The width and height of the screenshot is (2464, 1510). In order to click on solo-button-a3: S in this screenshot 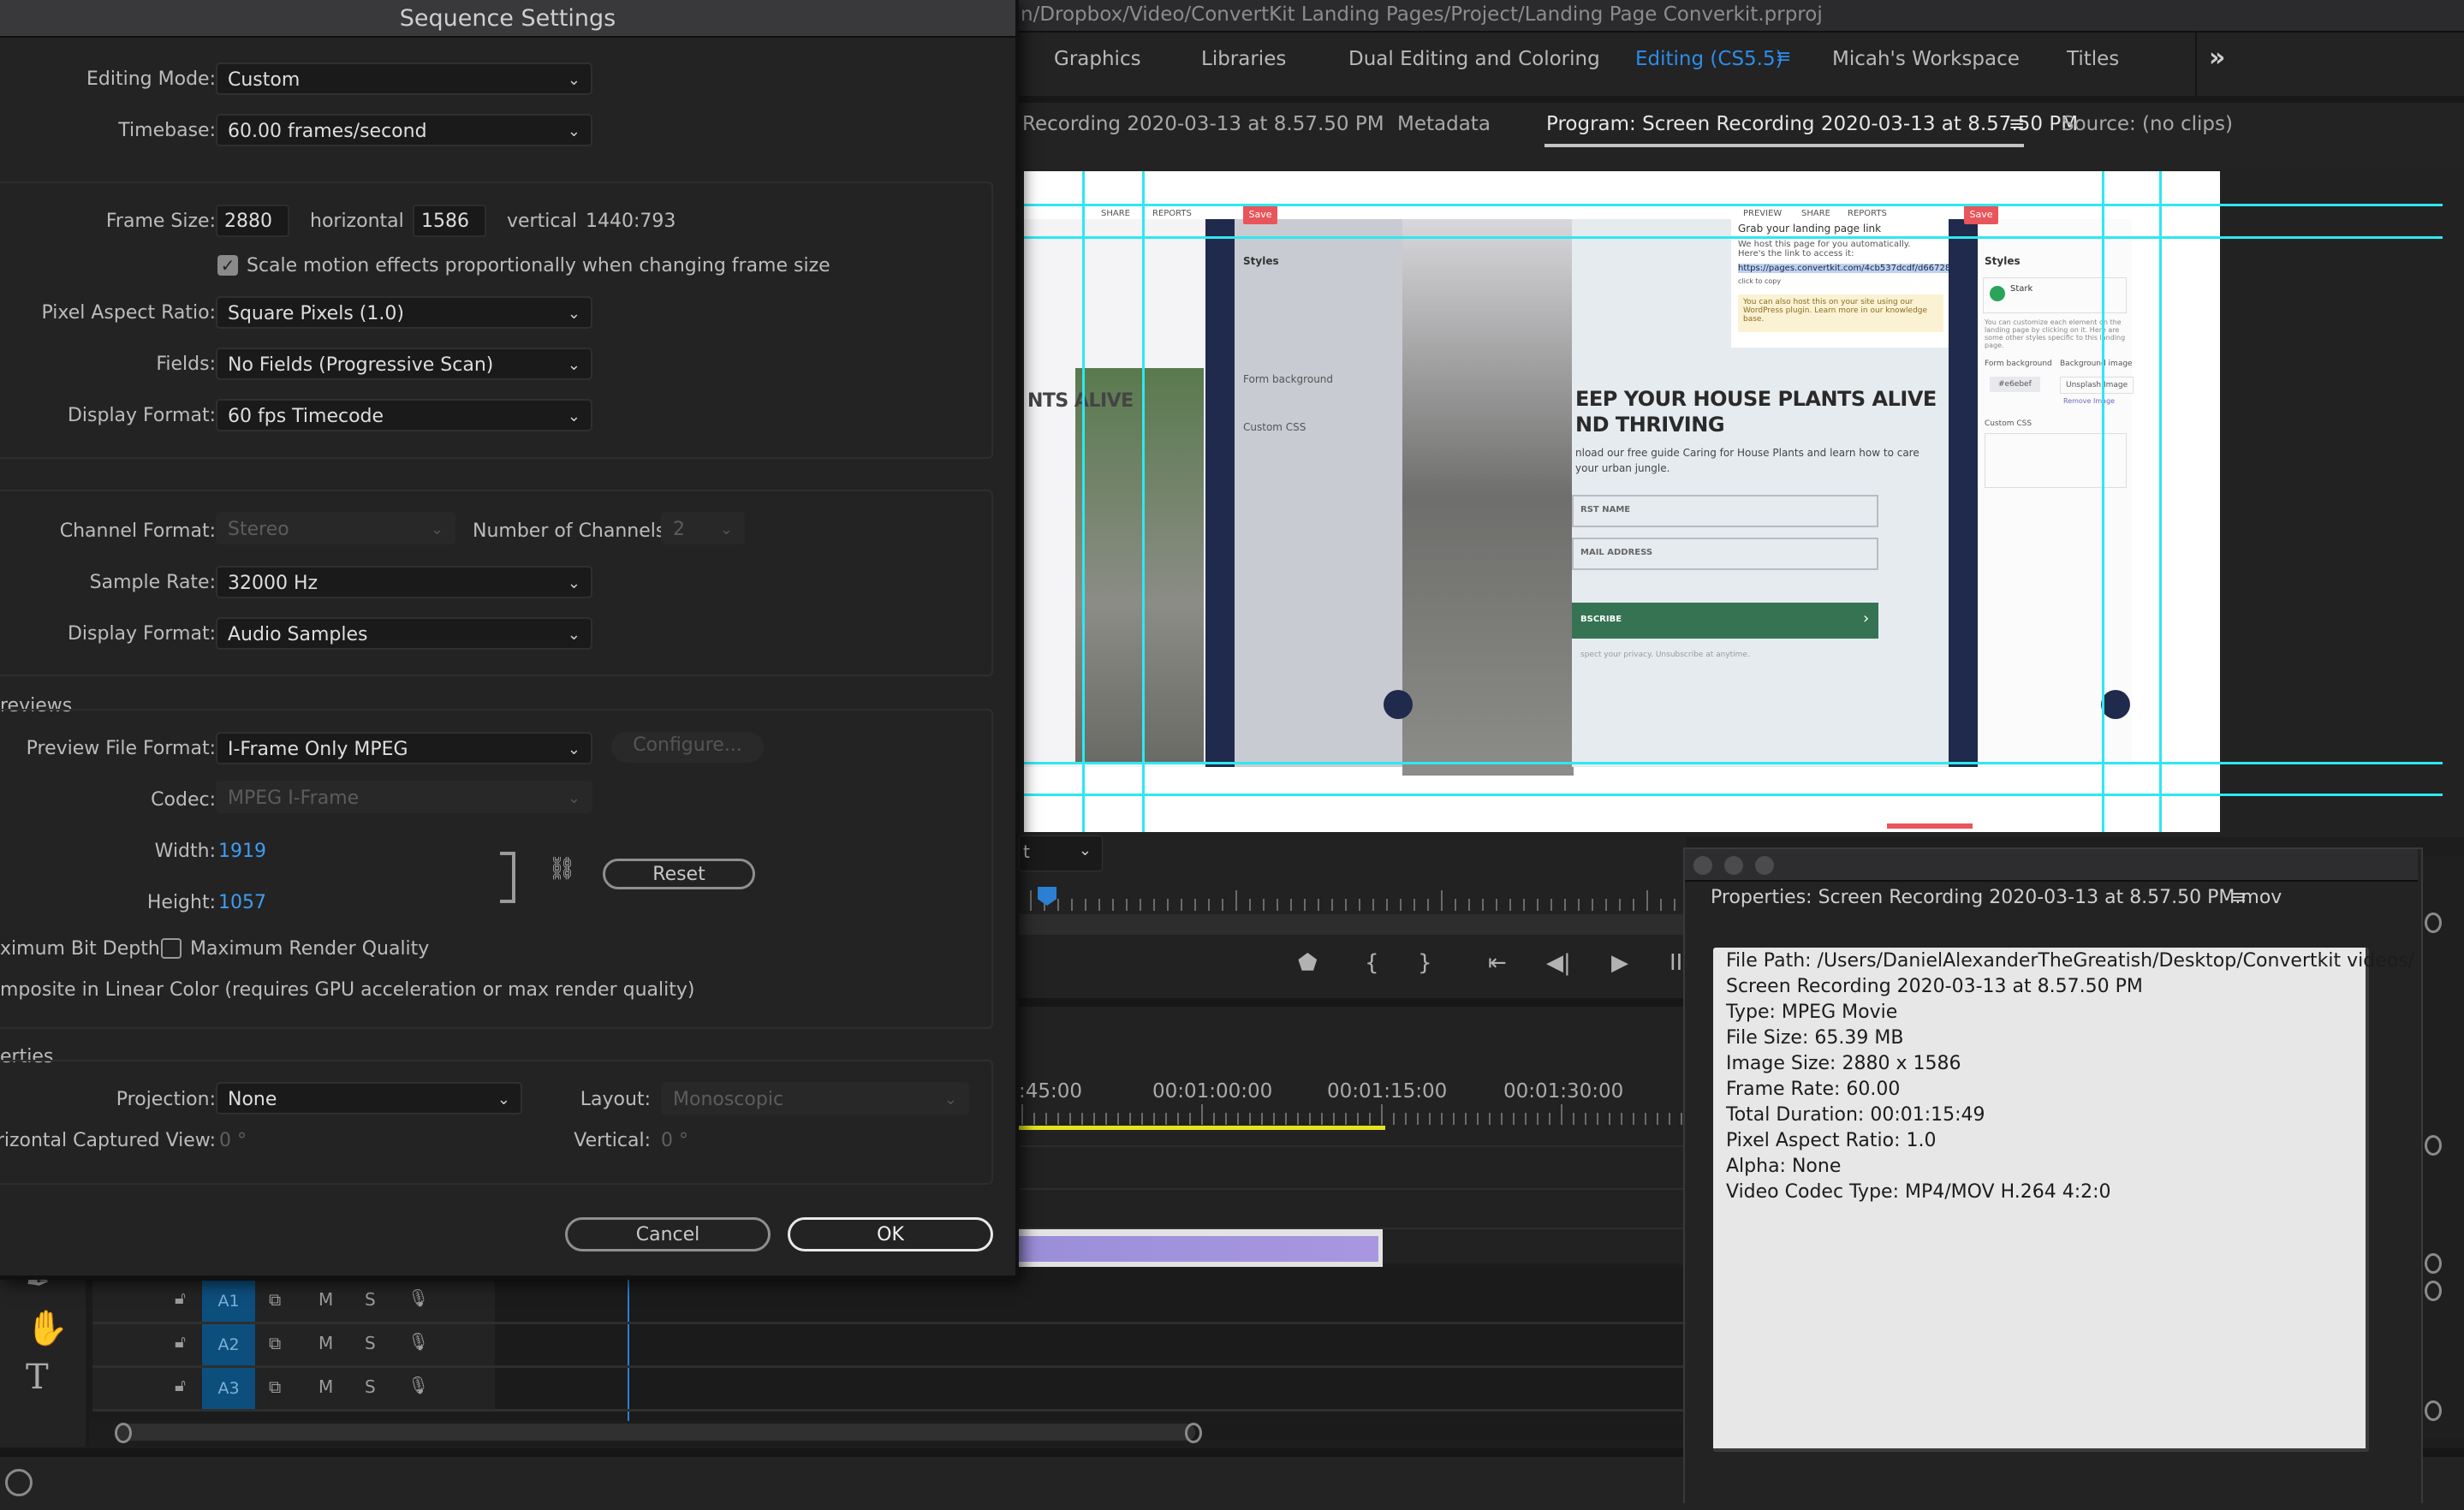, I will do `click(370, 1386)`.